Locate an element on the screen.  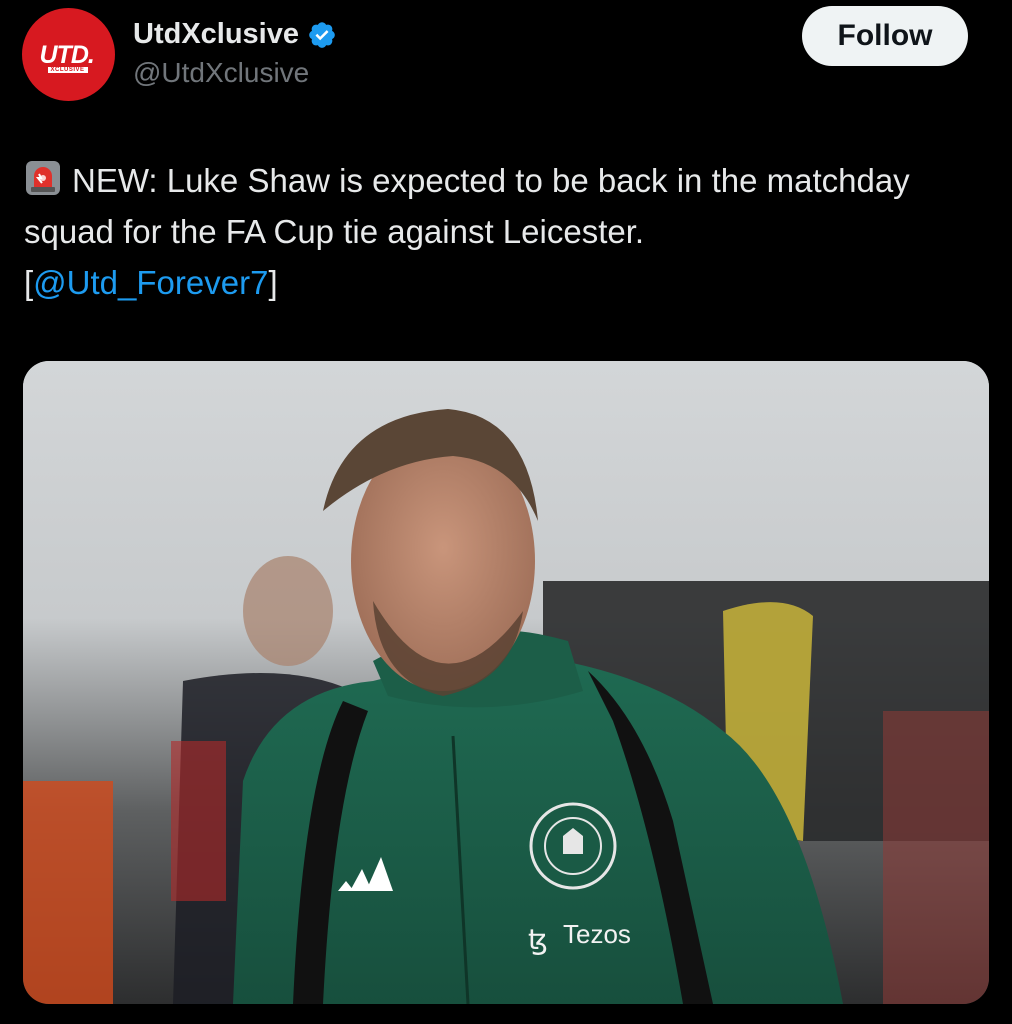
svg-text: ꜩ is located at coordinates (538, 939).